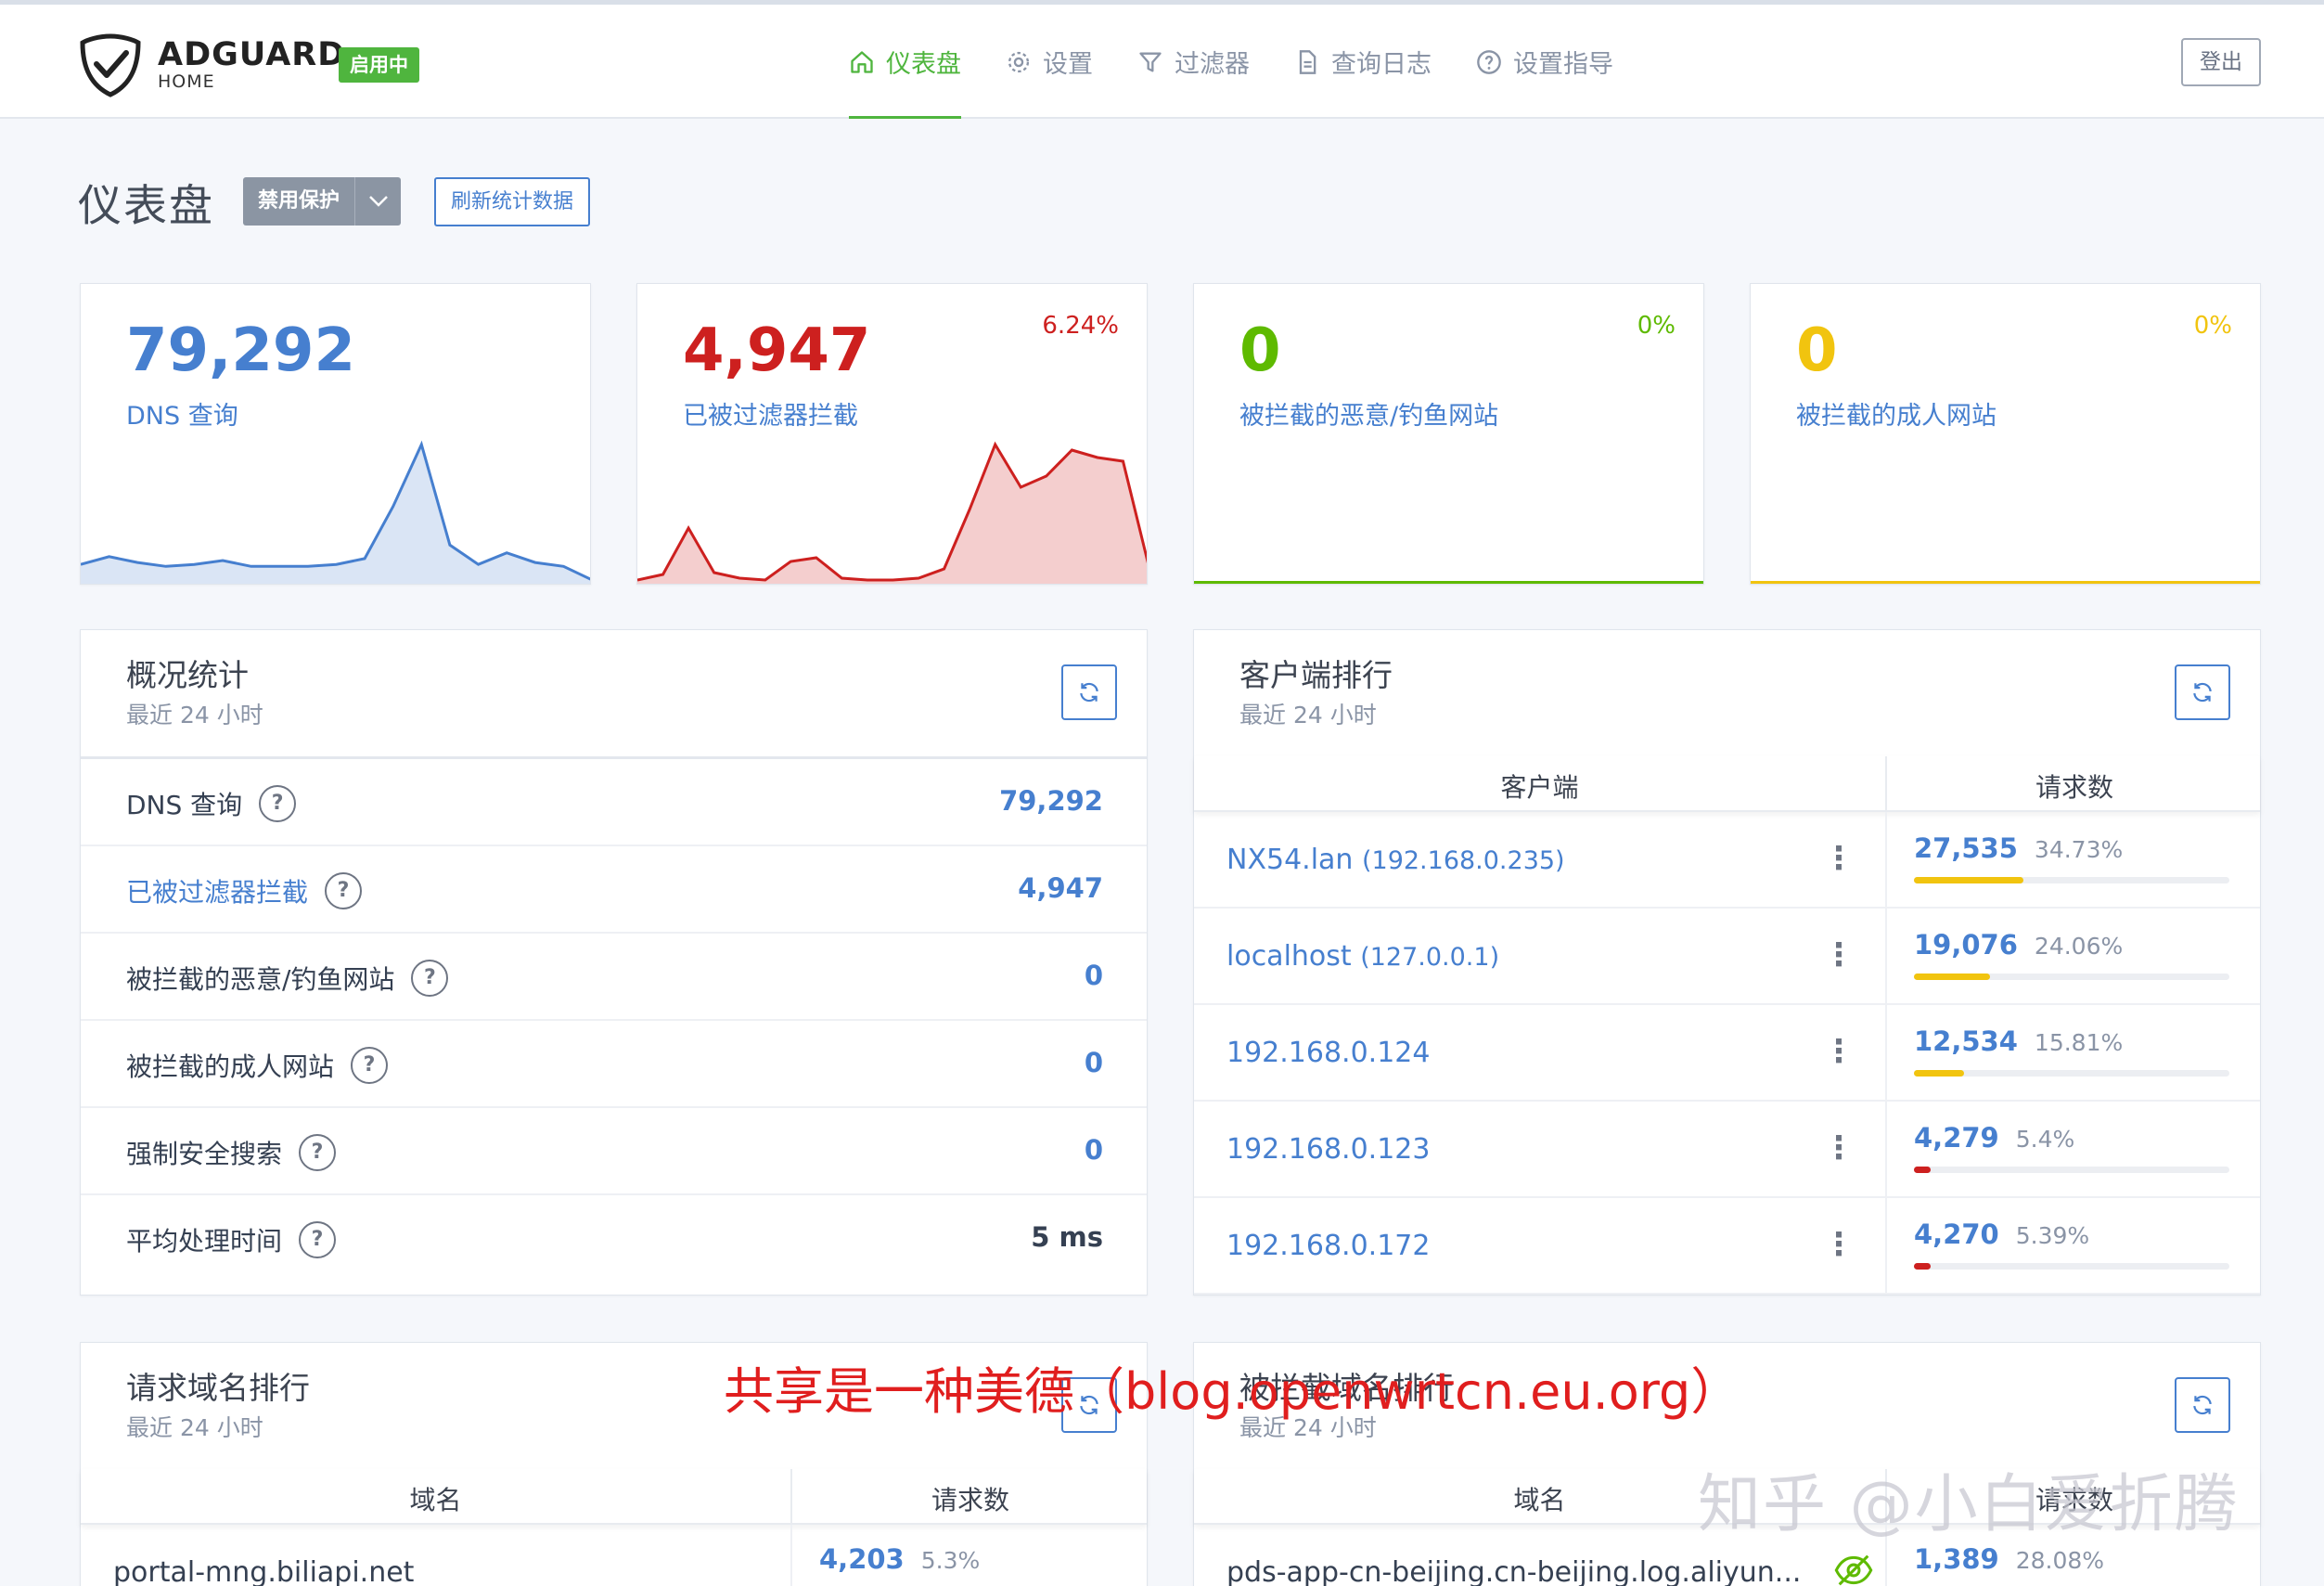 The image size is (2324, 1586). Describe the element at coordinates (230, 1066) in the screenshot. I see `row-label: 被拦截的成人网站` at that location.